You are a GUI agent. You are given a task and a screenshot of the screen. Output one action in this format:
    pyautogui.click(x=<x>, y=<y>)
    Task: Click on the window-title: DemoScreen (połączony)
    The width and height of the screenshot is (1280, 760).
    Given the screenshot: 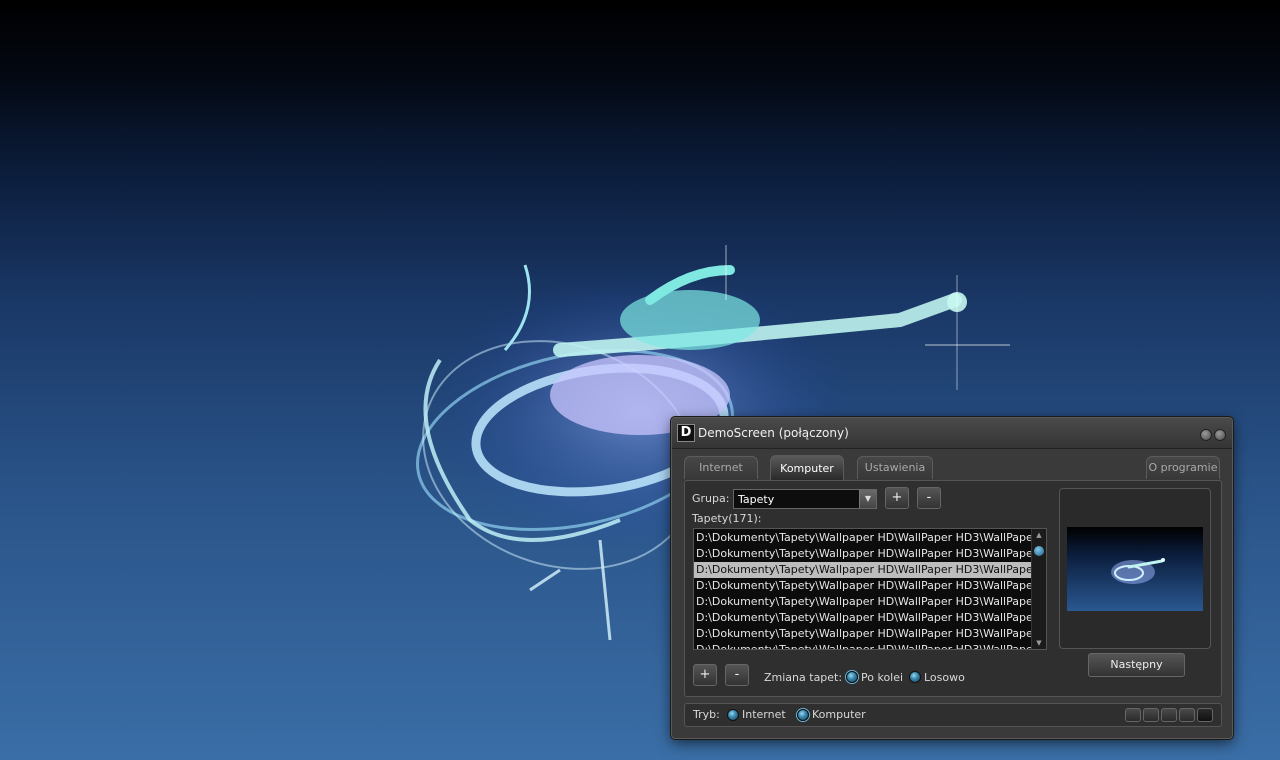 What is the action you would take?
    pyautogui.click(x=773, y=433)
    